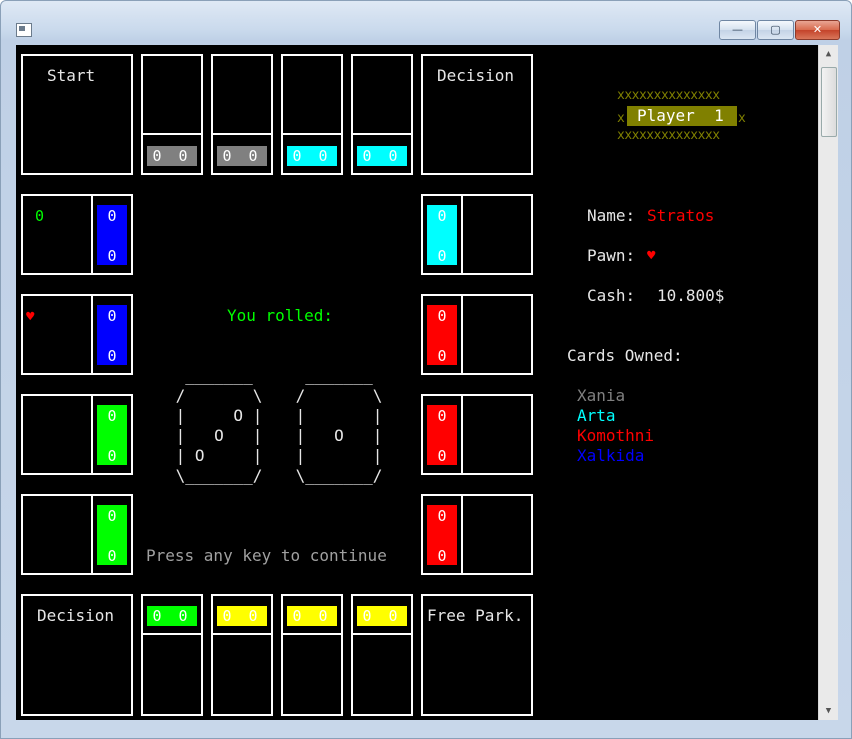 The image size is (852, 739). Describe the element at coordinates (312, 156) in the screenshot. I see `top-cell-3-value: 0 0` at that location.